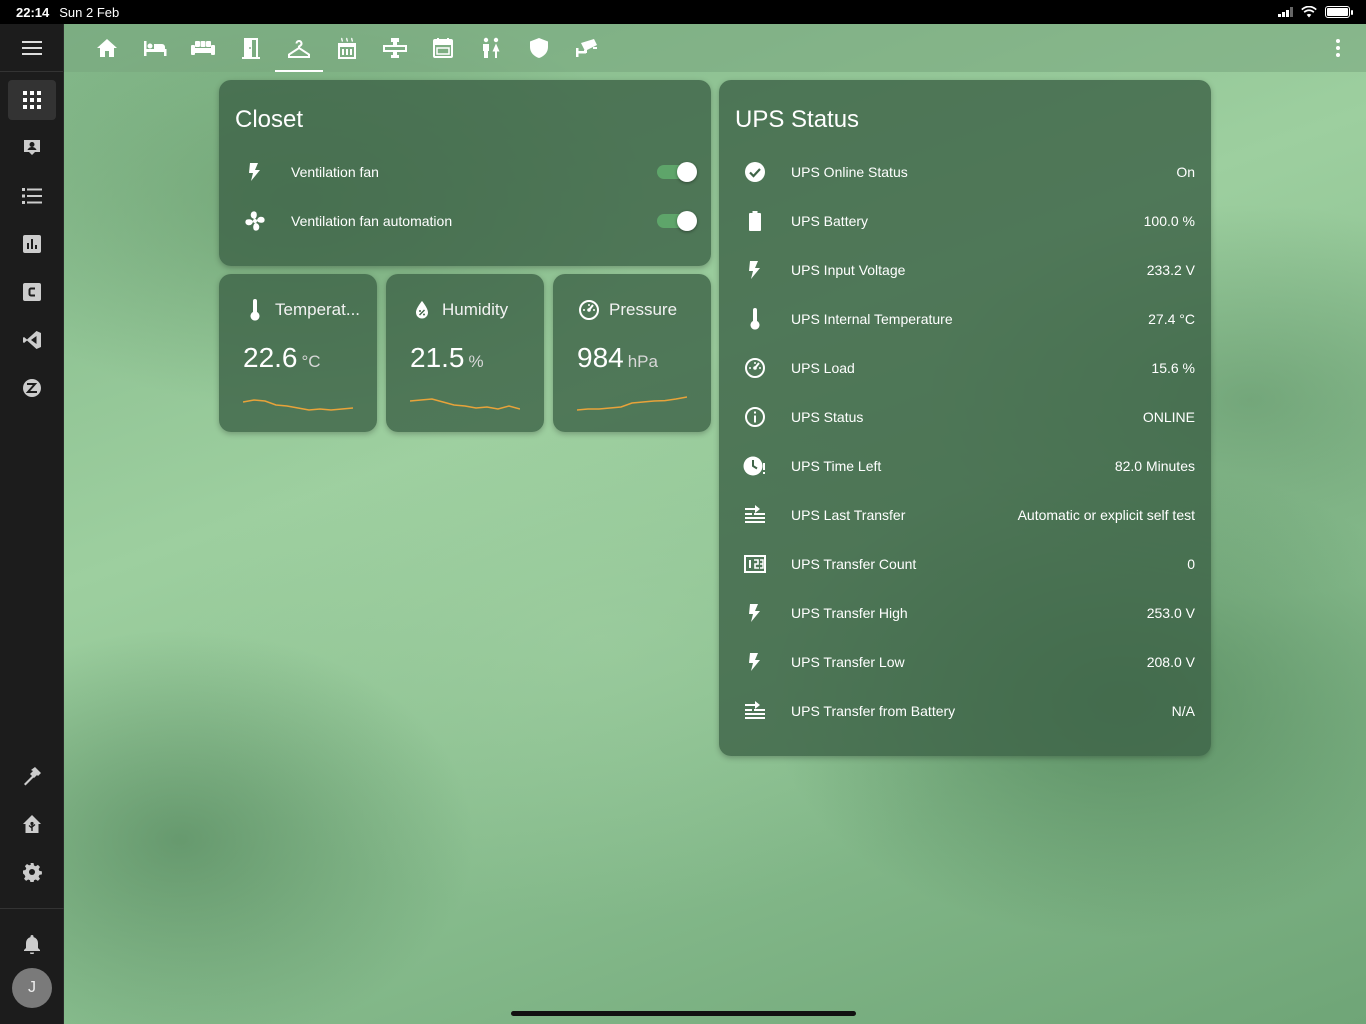 Image resolution: width=1366 pixels, height=1024 pixels. I want to click on sidebar-item-zigbee, so click(32, 388).